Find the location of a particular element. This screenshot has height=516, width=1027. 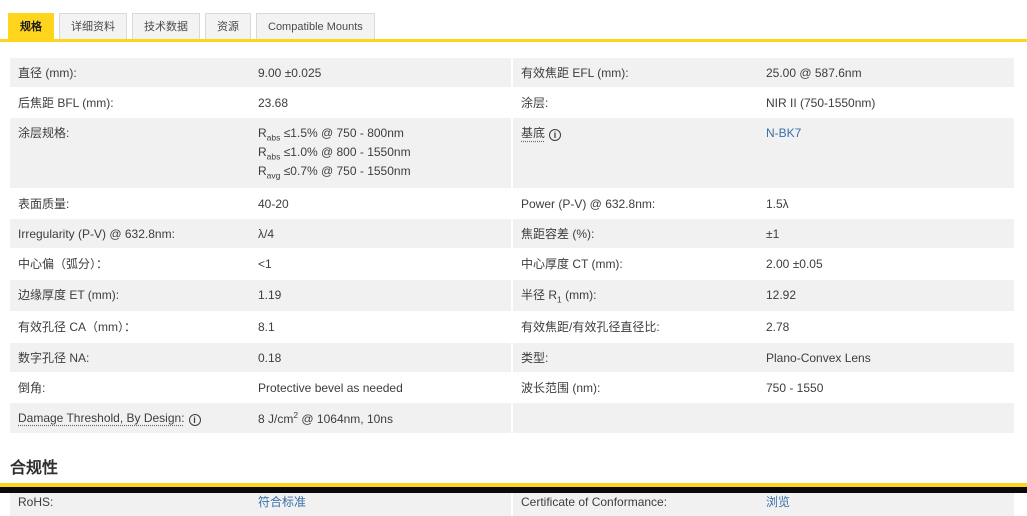

spec-row: 后焦距 BFL (mm): 23.68 涂层: NIR II (750-1550nm) is located at coordinates (513, 102).